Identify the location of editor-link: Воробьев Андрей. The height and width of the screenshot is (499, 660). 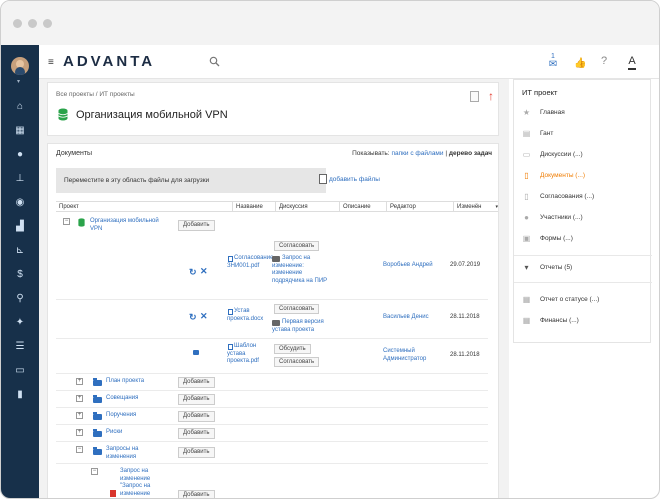
(415, 266).